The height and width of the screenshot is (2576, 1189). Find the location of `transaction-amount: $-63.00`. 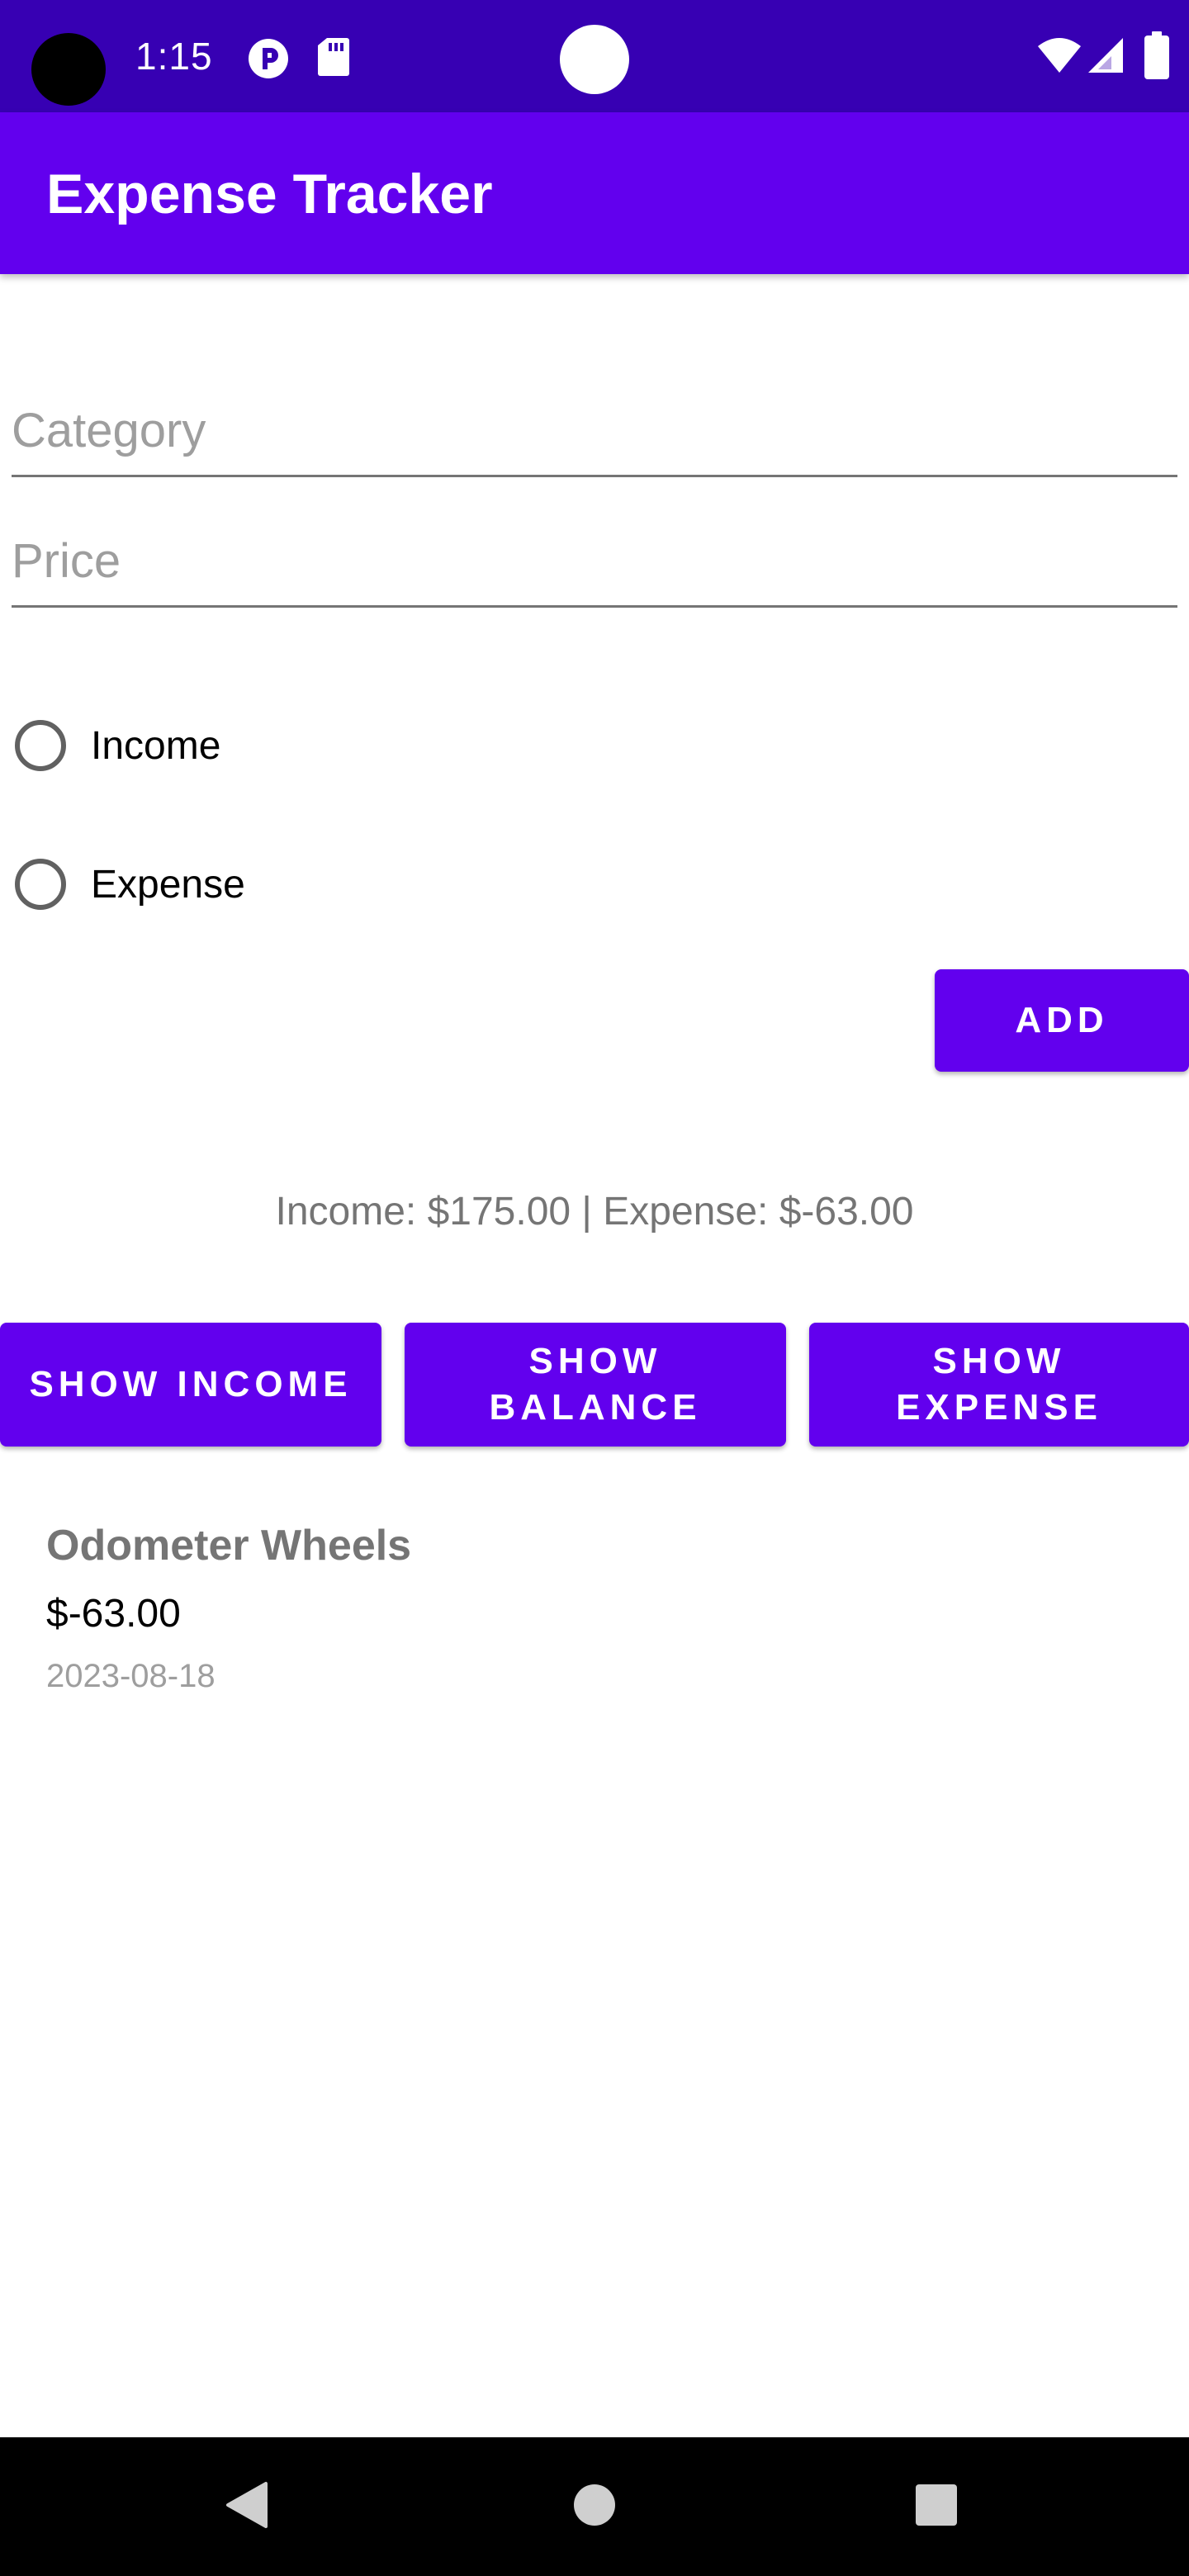

transaction-amount: $-63.00 is located at coordinates (113, 1614).